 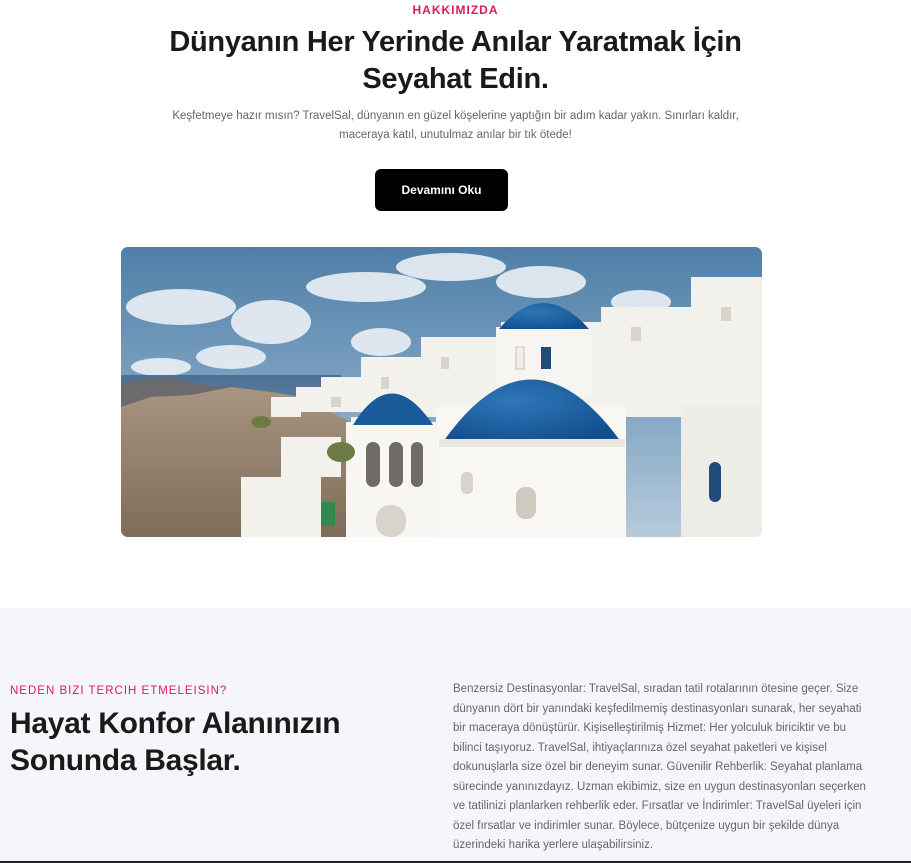 I want to click on why-title: Hayat Konfor Alanınızın Sonunda Başlar., so click(x=175, y=742).